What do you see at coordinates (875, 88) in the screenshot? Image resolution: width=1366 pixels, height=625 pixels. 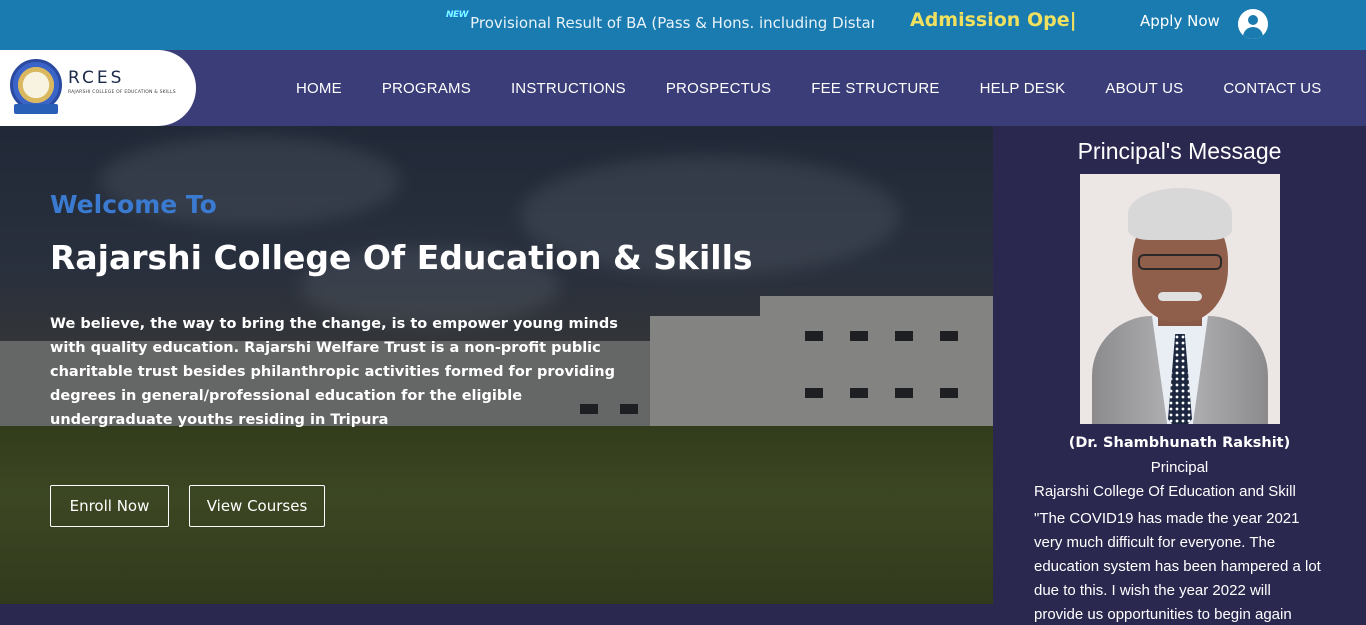 I see `nav-item-fee-structure: FEE STRUCTURE` at bounding box center [875, 88].